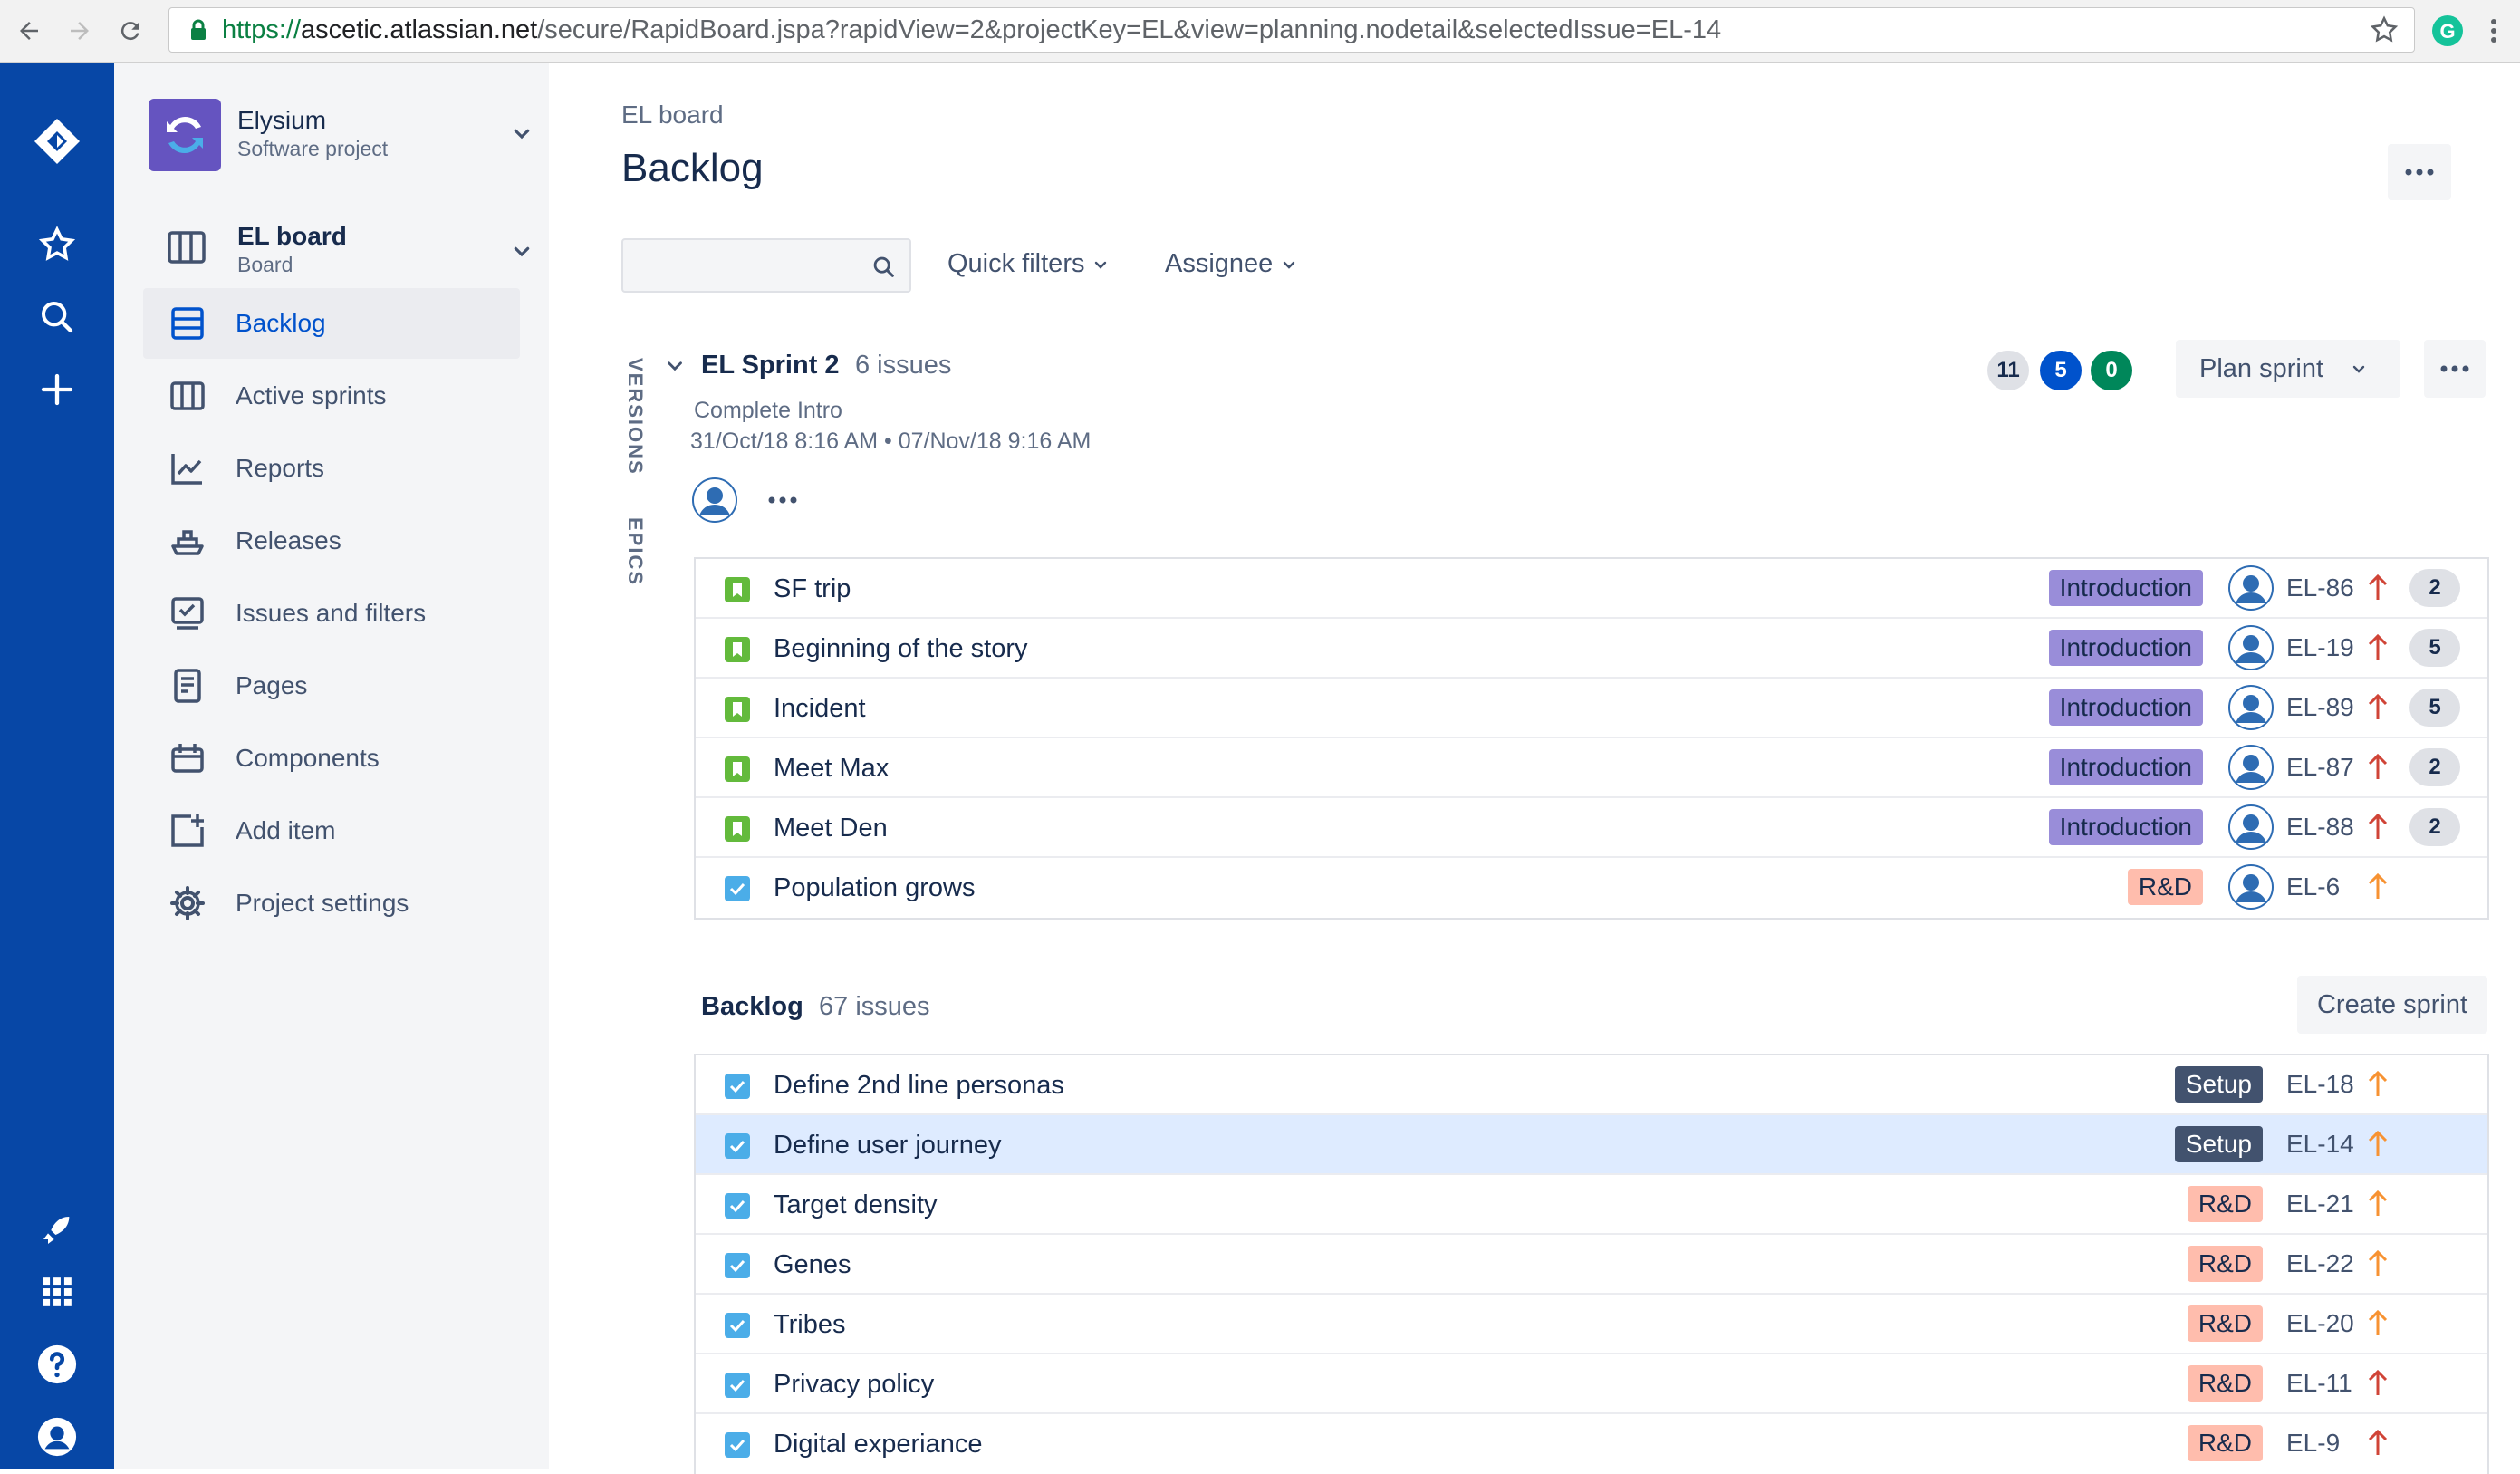  I want to click on board-switcher: EL board Board, so click(340, 248).